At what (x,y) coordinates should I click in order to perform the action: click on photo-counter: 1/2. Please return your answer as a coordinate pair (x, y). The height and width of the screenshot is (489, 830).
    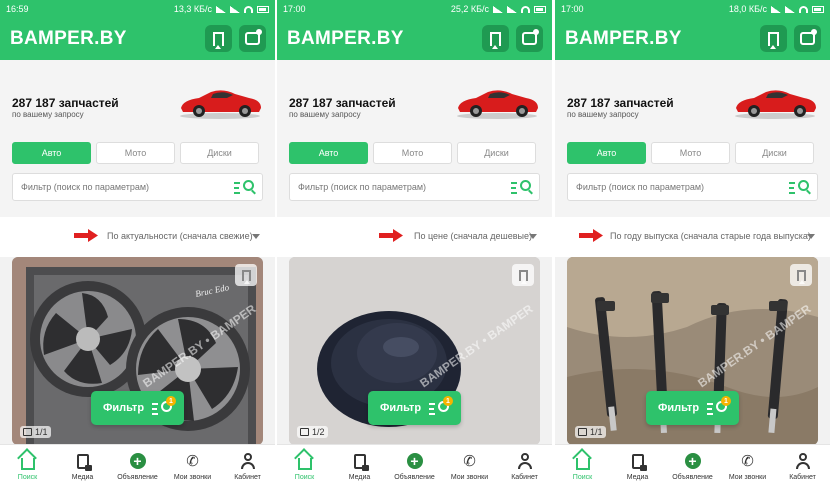
    Looking at the image, I should click on (312, 432).